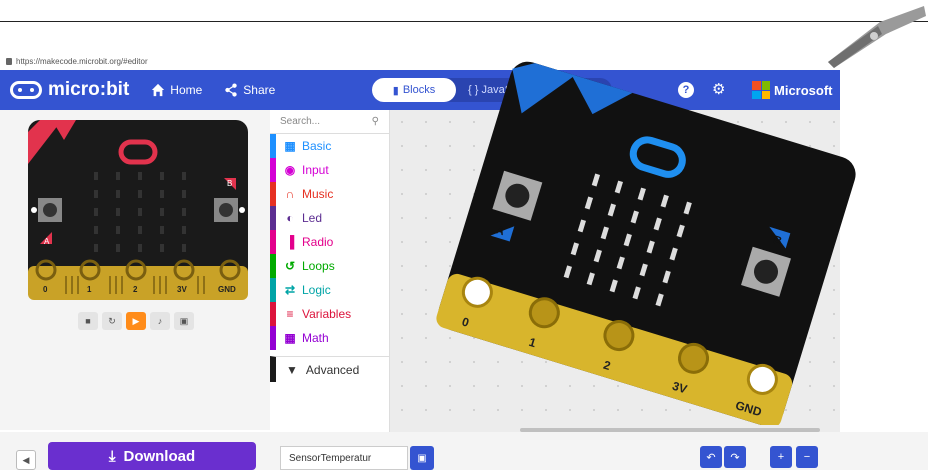 The width and height of the screenshot is (928, 470). Describe the element at coordinates (227, 289) in the screenshot. I see `pin-gnd: GND` at that location.